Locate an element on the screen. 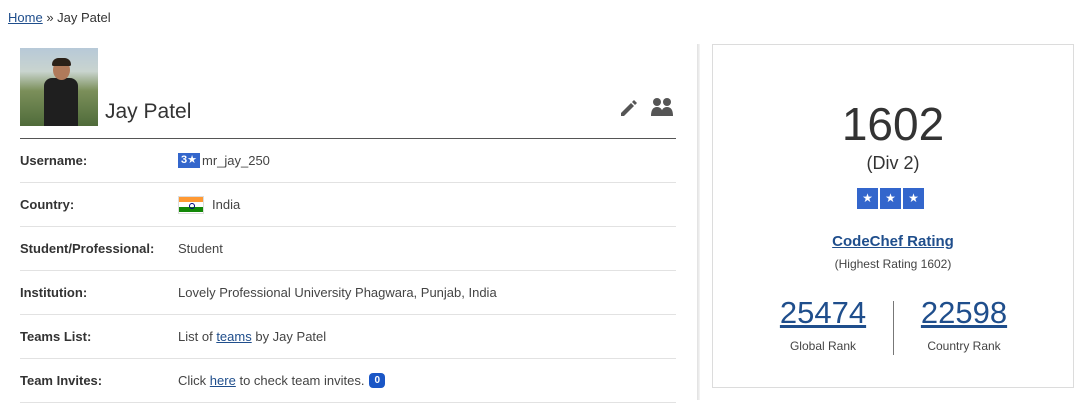  country-rank-block: 22598 Country Rank is located at coordinates (964, 324).